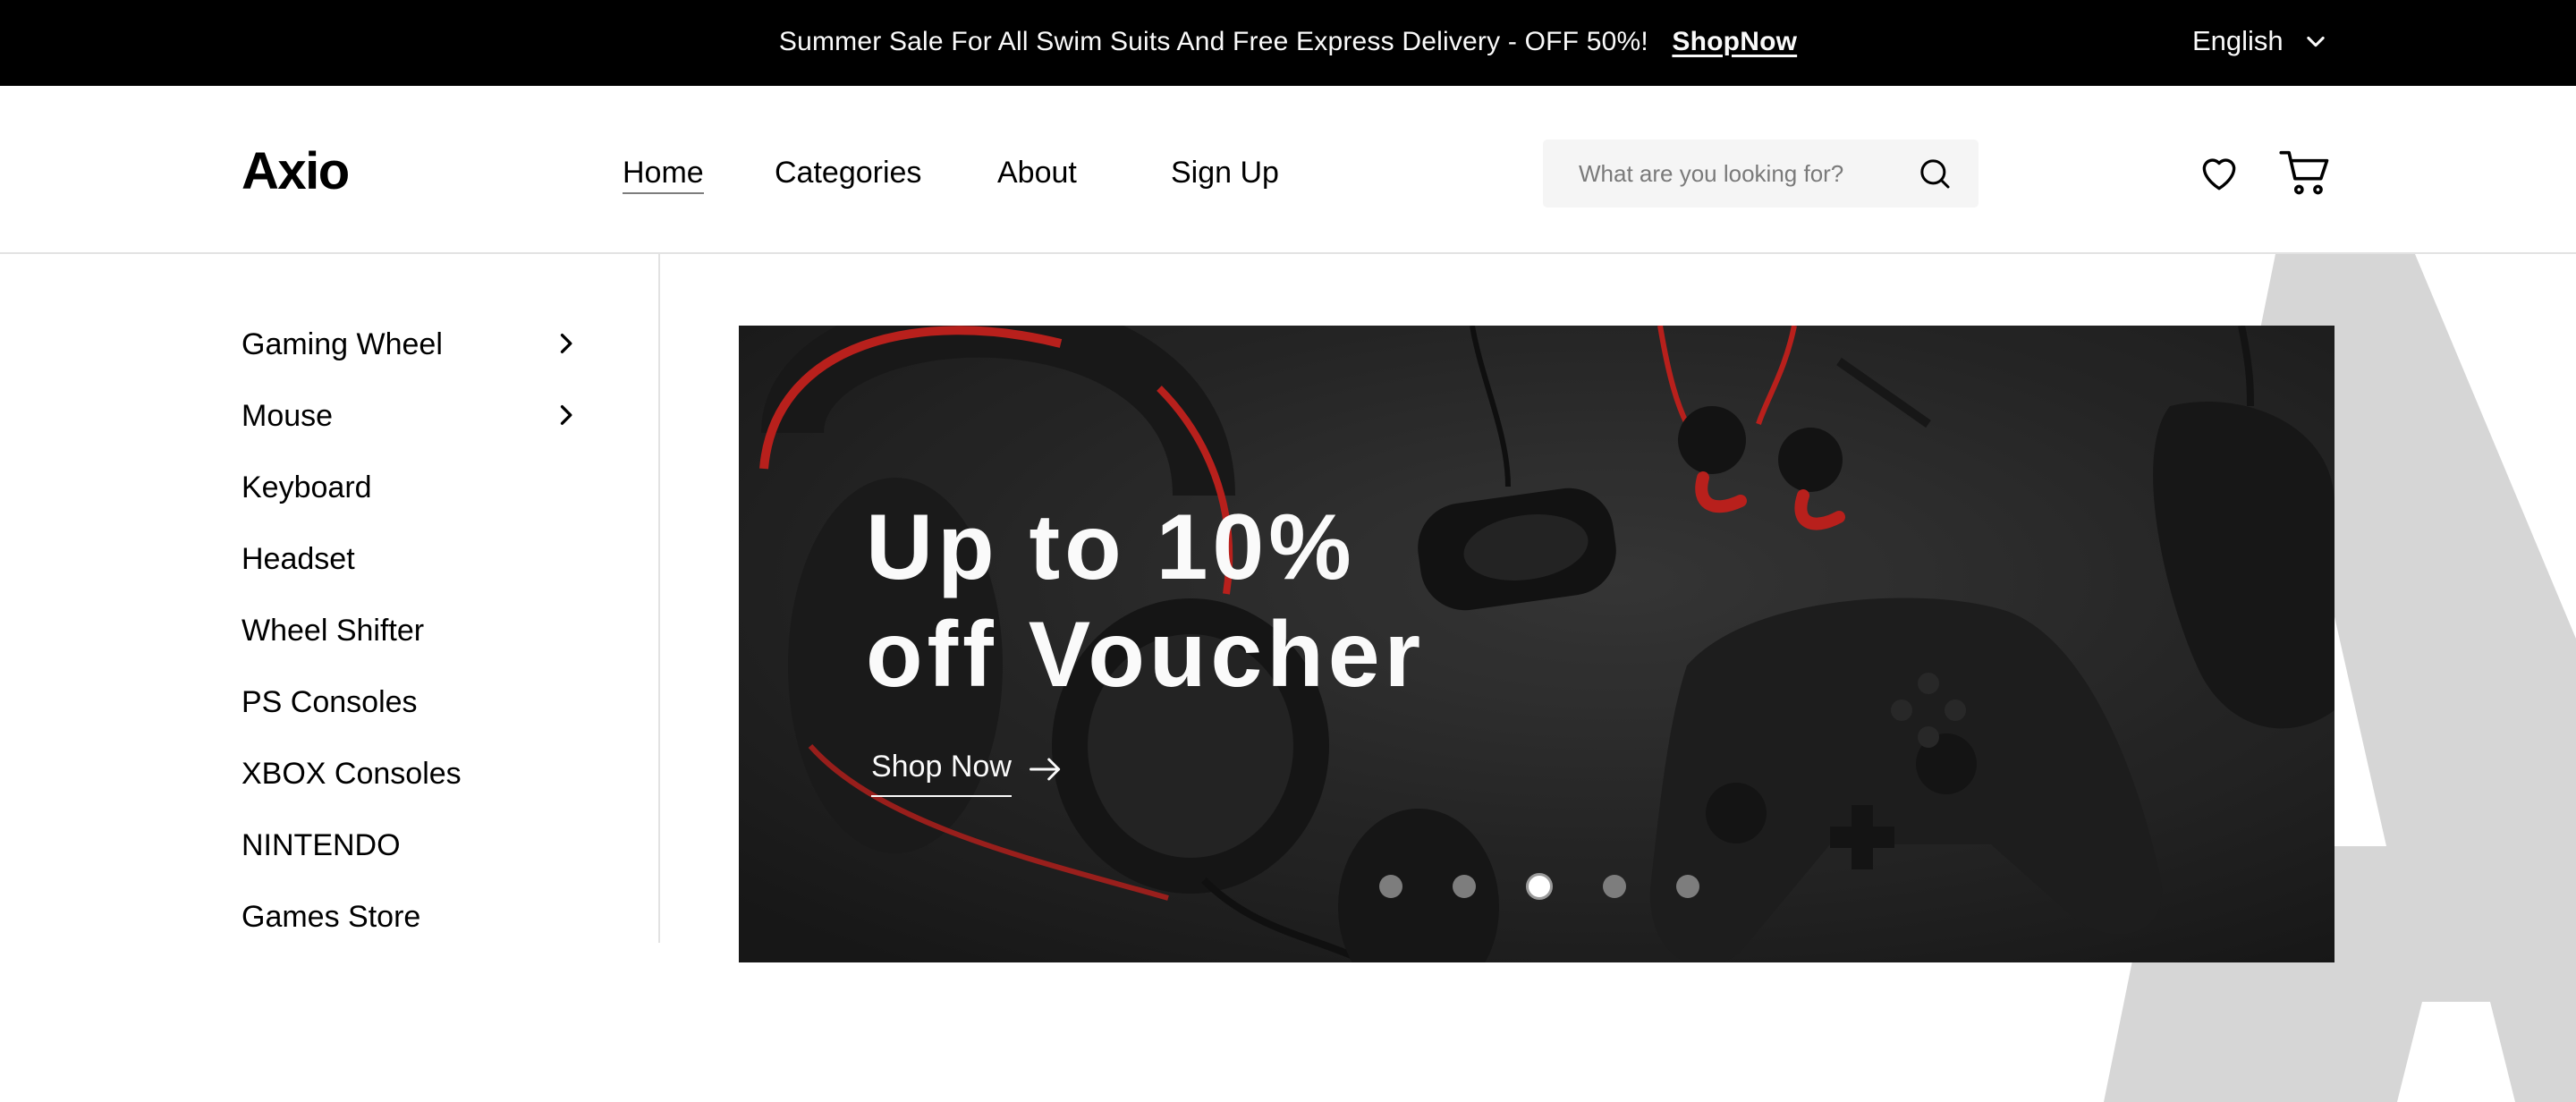 Image resolution: width=2576 pixels, height=1102 pixels. Describe the element at coordinates (296, 171) in the screenshot. I see `site-logo: Axio` at that location.